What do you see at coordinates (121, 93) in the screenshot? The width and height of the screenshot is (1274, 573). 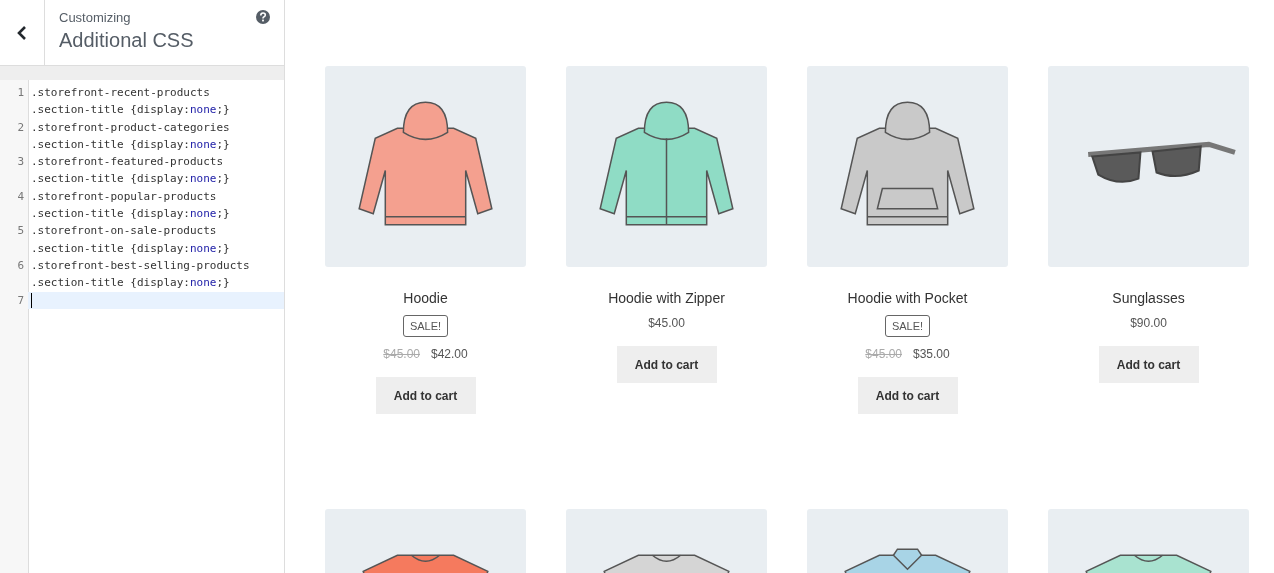 I see `code-text: .storefront-recent-products` at bounding box center [121, 93].